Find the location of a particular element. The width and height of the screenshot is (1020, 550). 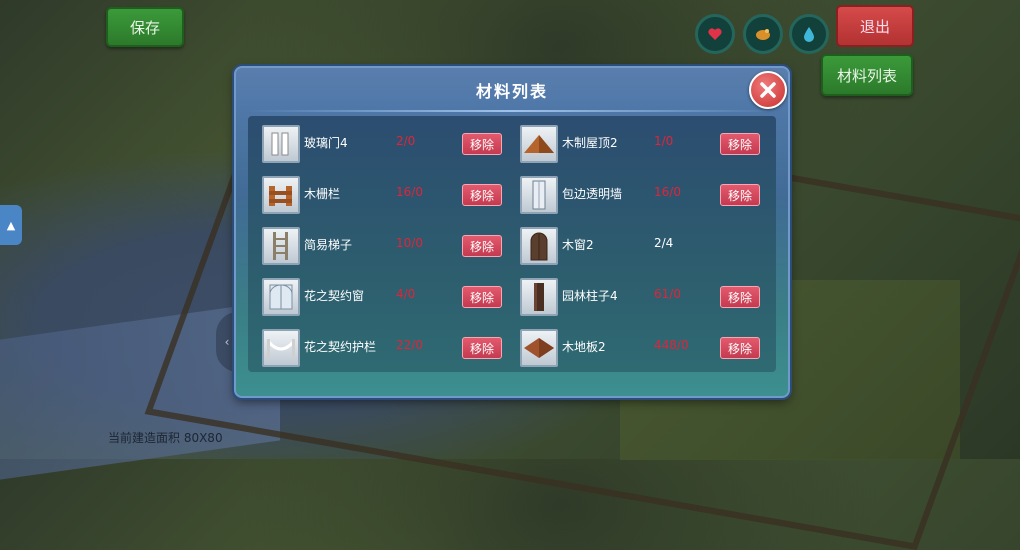

item-name: 园林柱子4 is located at coordinates (590, 296).